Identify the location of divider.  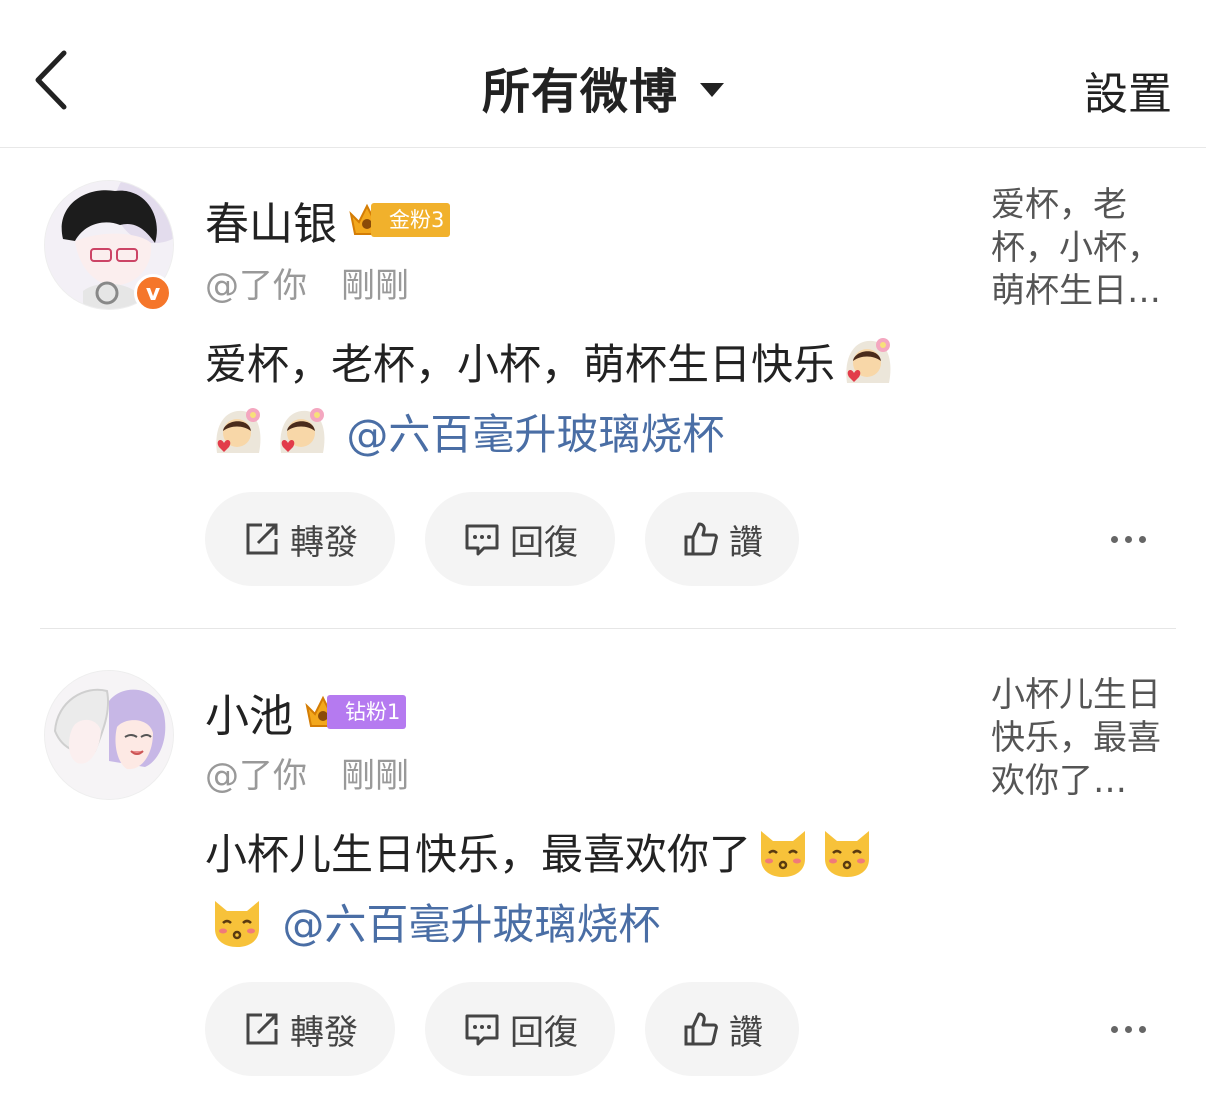
(608, 628).